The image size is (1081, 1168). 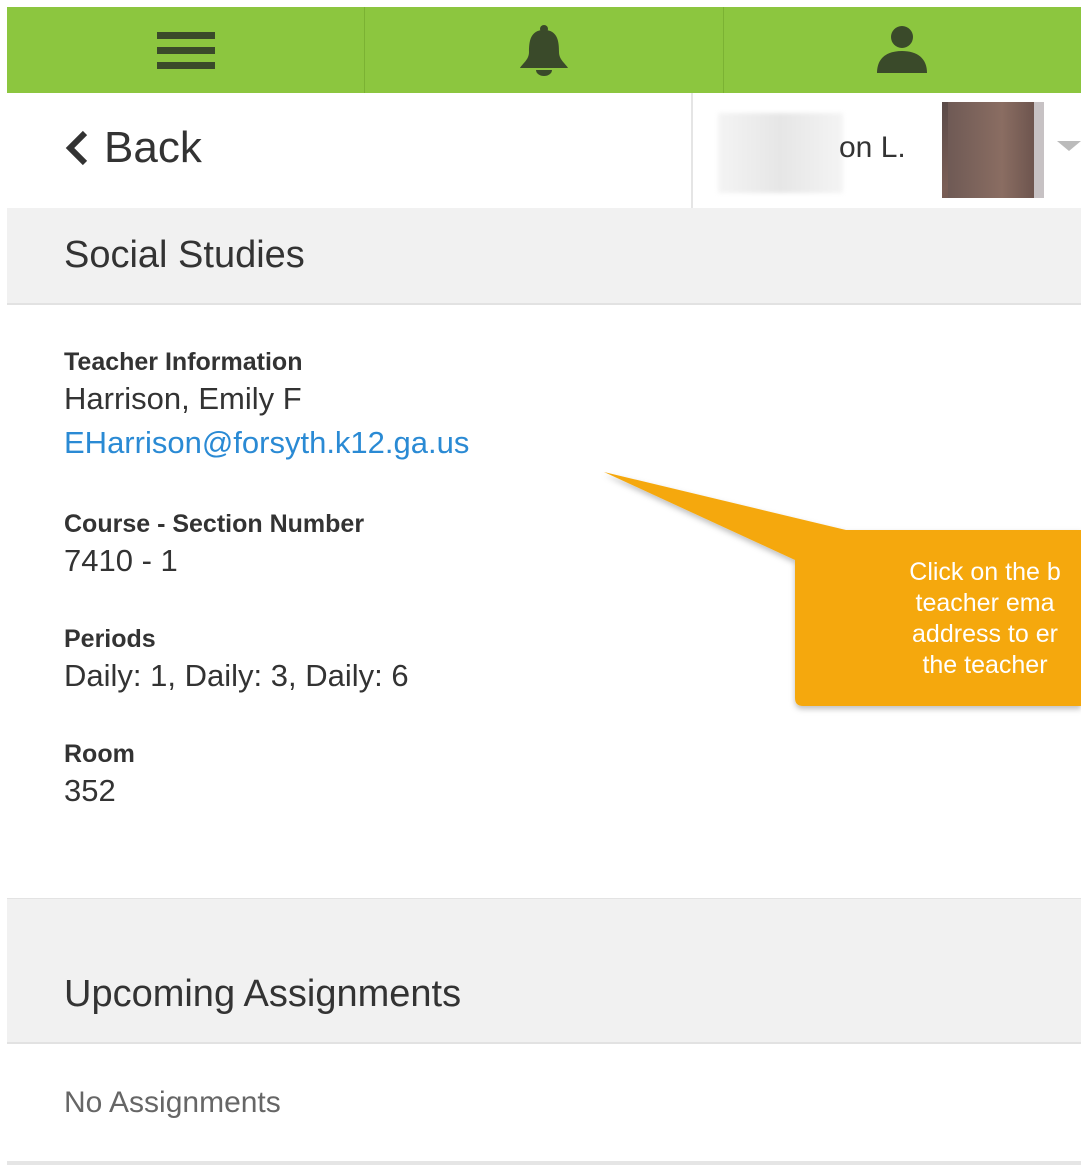 I want to click on empty-assignments-text: No Assignments, so click(x=172, y=1102).